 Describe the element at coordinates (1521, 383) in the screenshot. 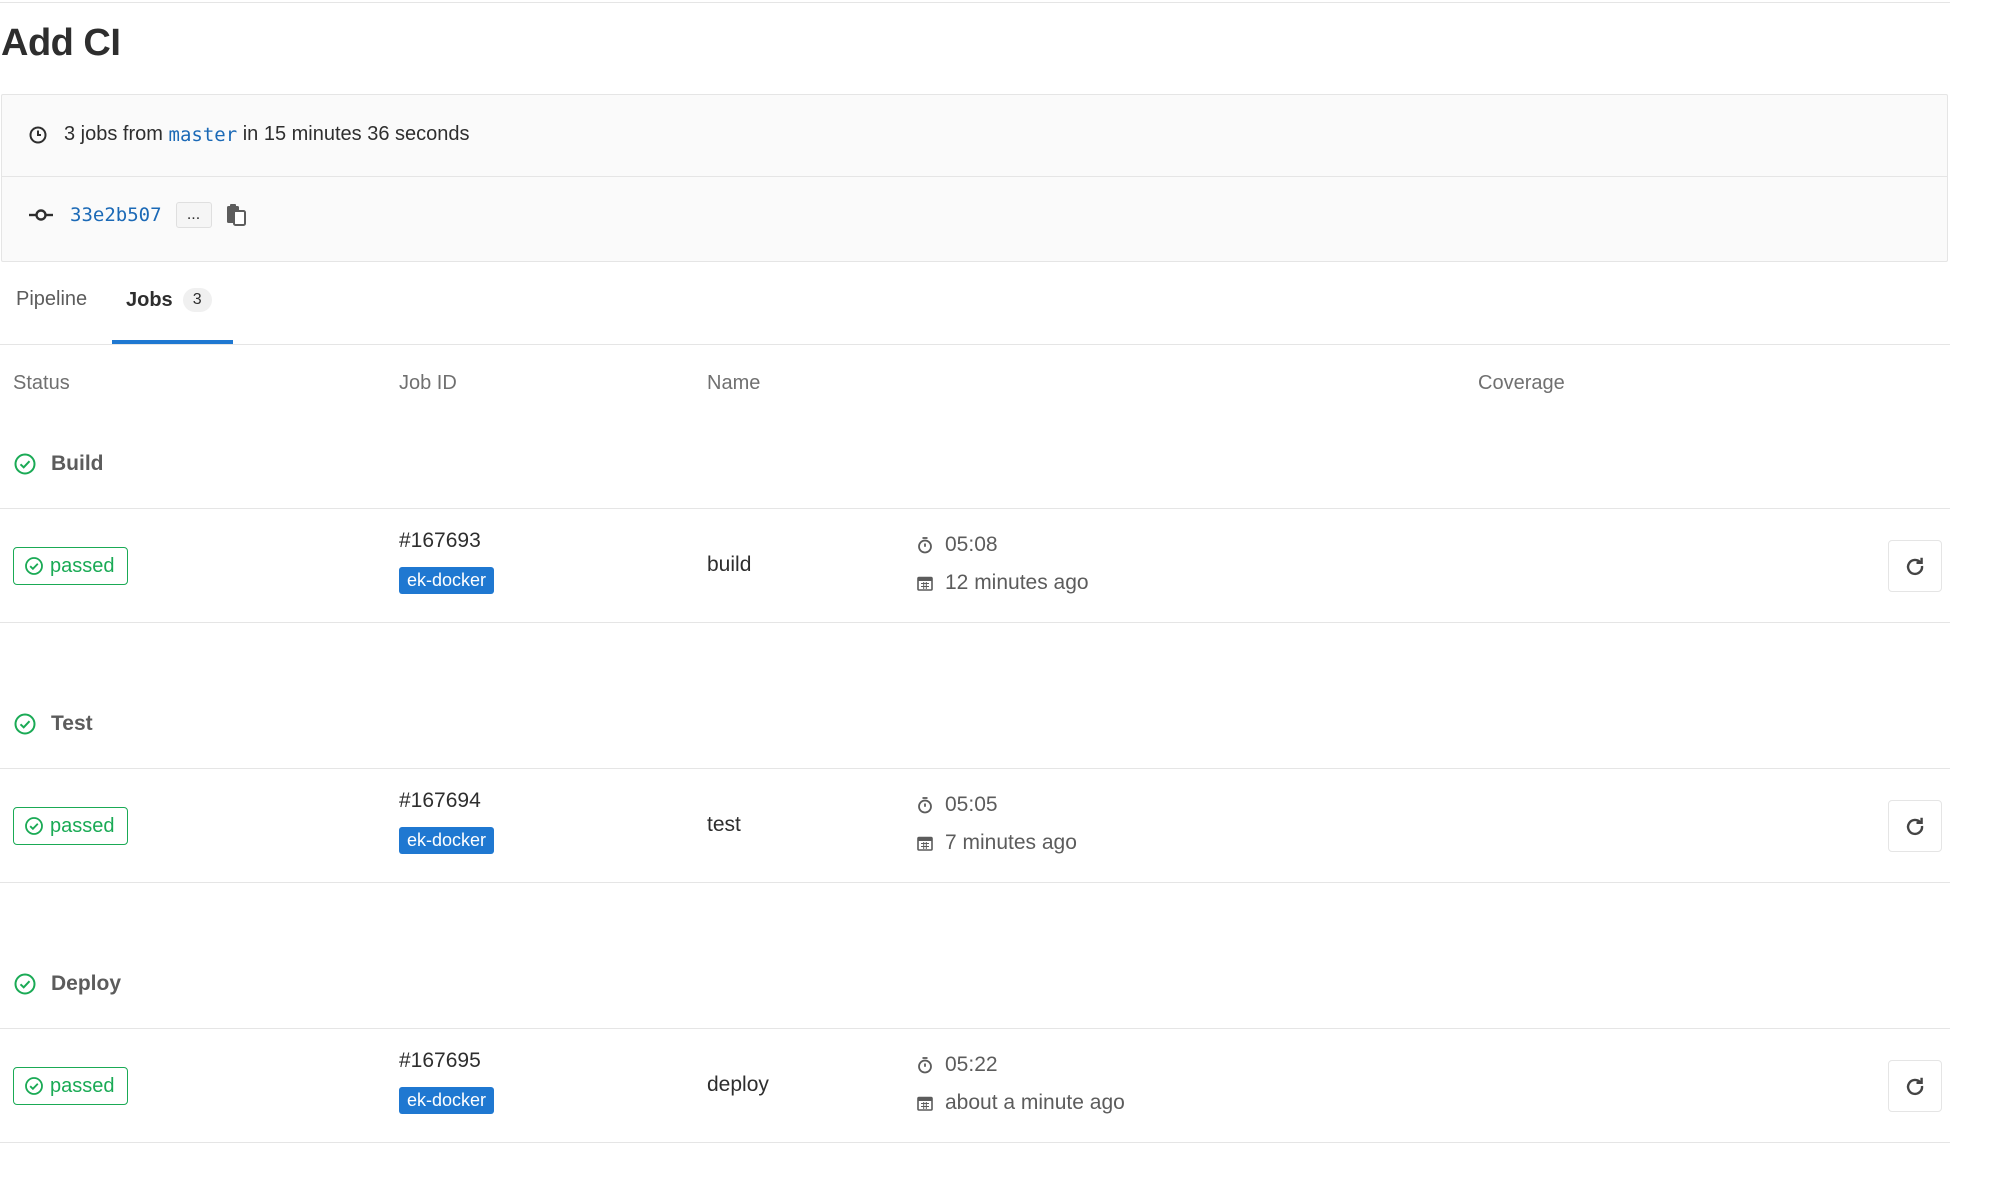

I see `column-header-coverage: Coverage` at that location.